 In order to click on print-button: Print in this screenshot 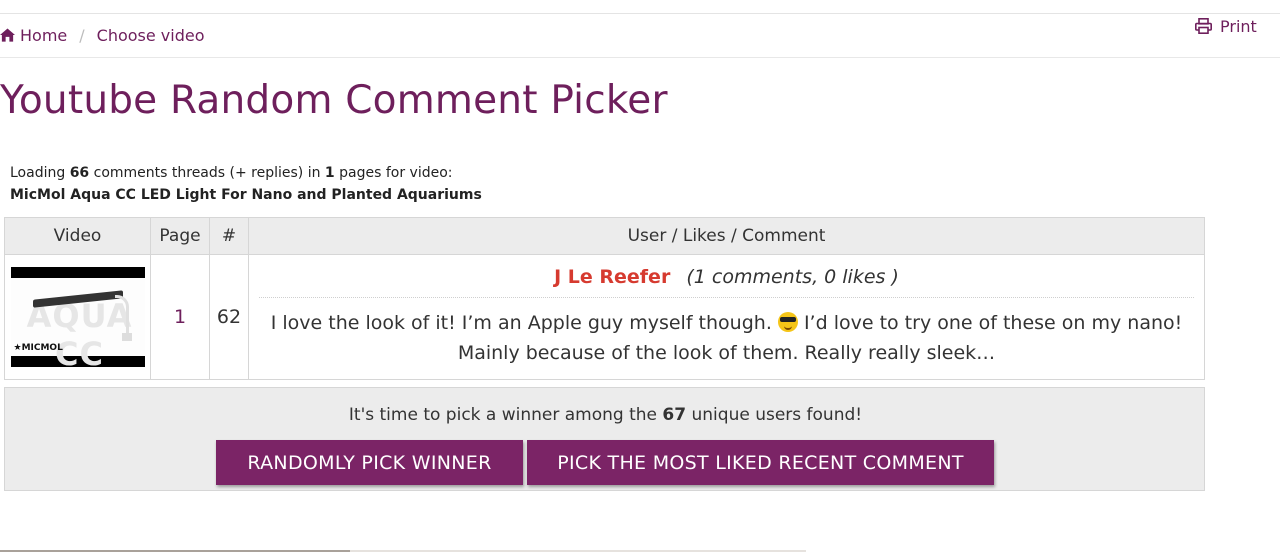, I will do `click(1226, 26)`.